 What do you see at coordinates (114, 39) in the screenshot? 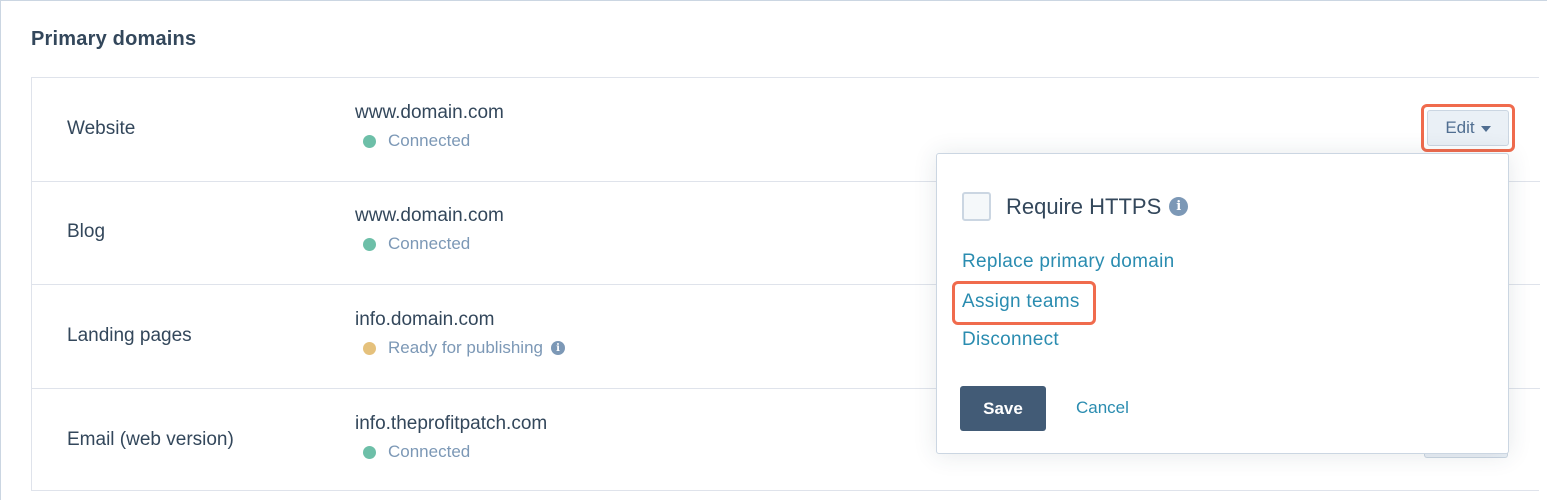
I see `section-title: Primary domains` at bounding box center [114, 39].